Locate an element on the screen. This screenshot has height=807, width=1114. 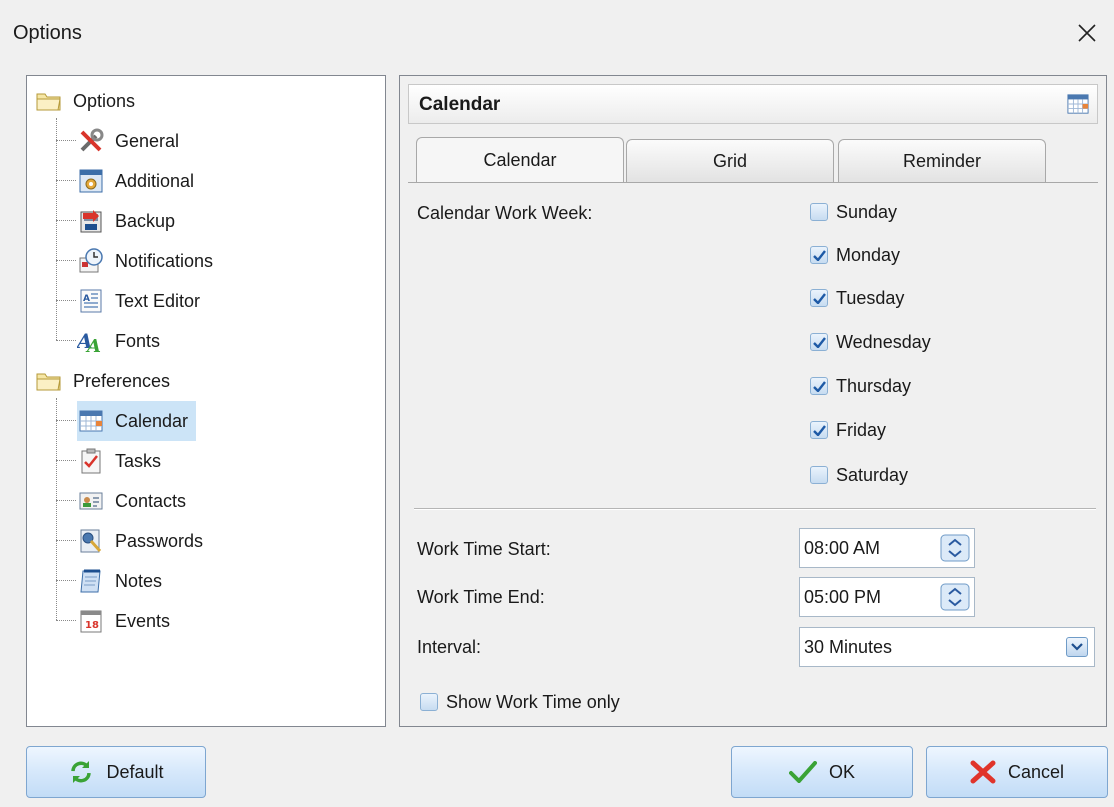
work-time-start-label: Work Time Start: is located at coordinates (484, 549).